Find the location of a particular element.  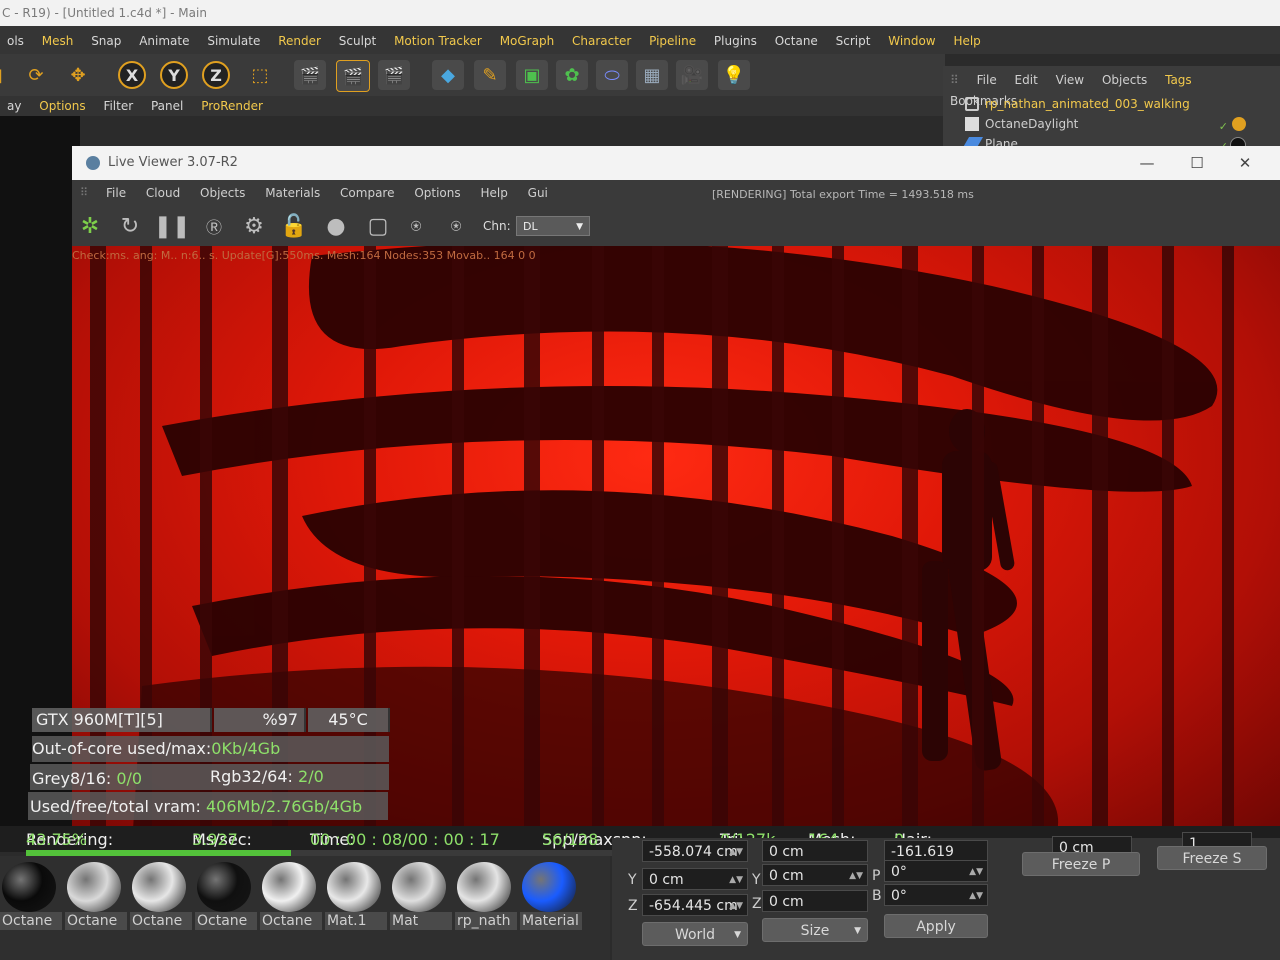

menu-item-simulate: Simulate is located at coordinates (233, 37).